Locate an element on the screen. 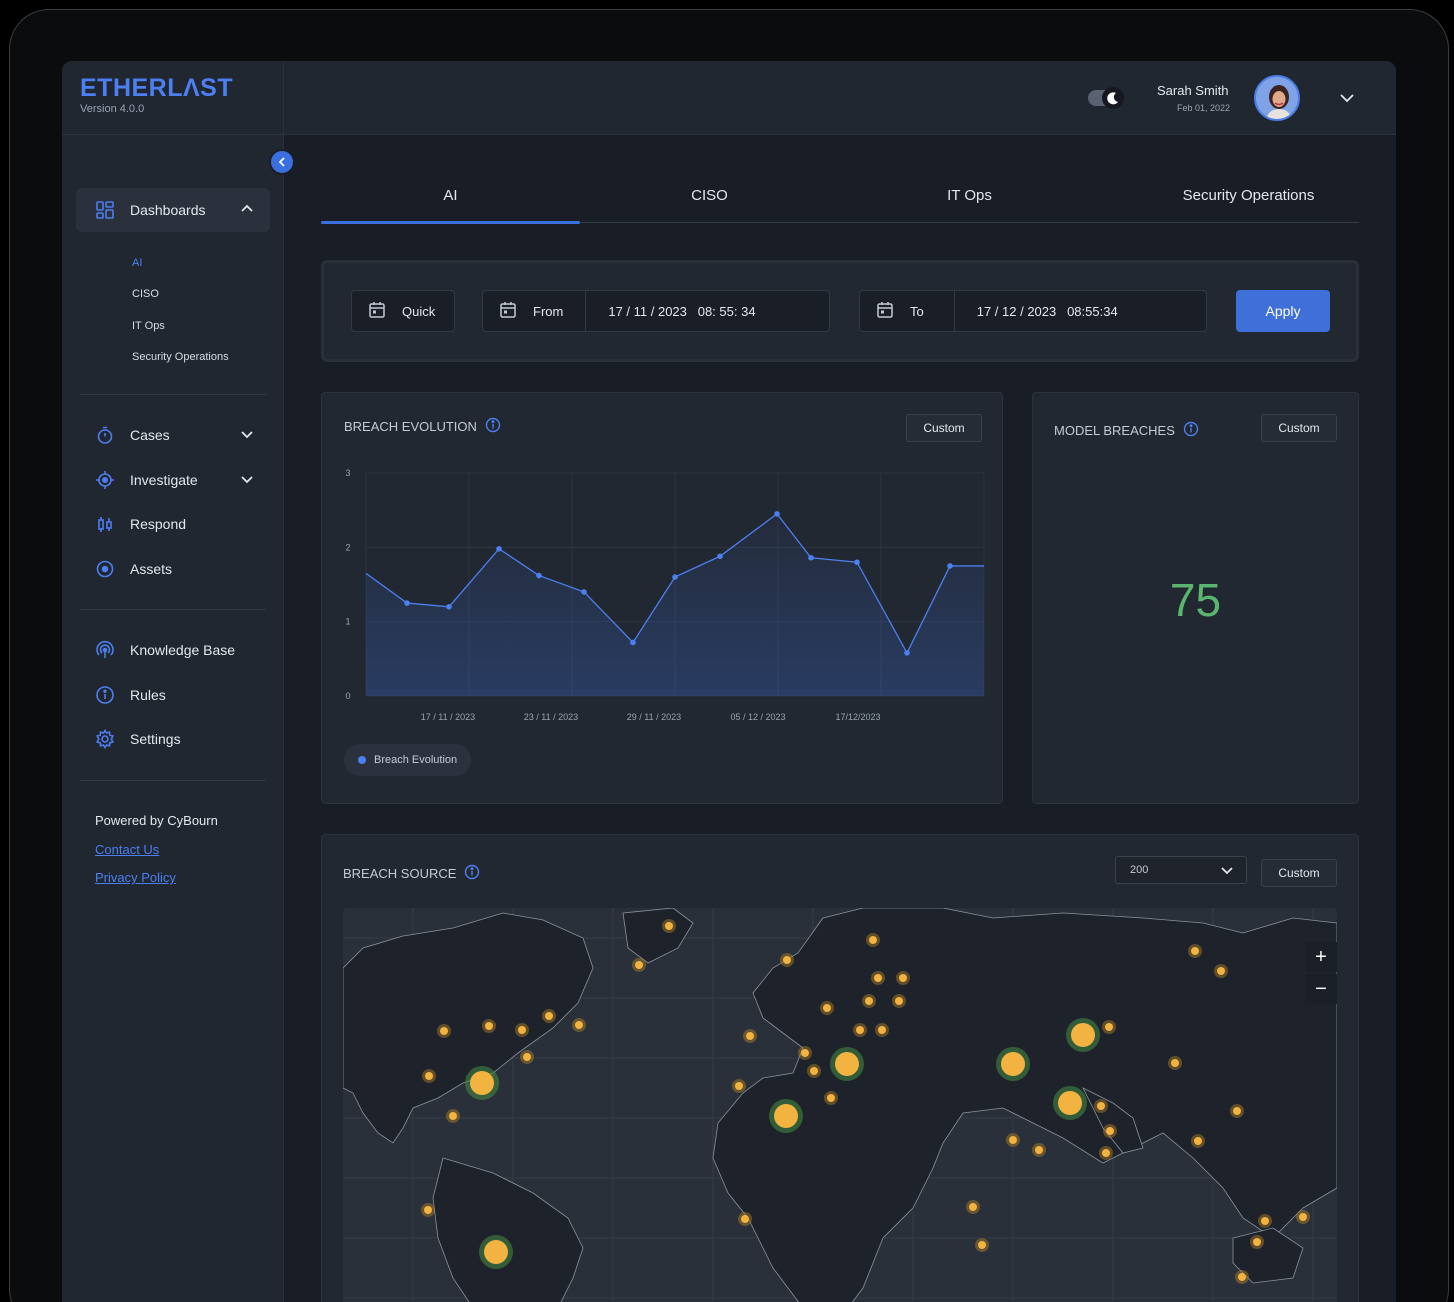 The height and width of the screenshot is (1302, 1454). quick-range-button: Quick is located at coordinates (403, 311).